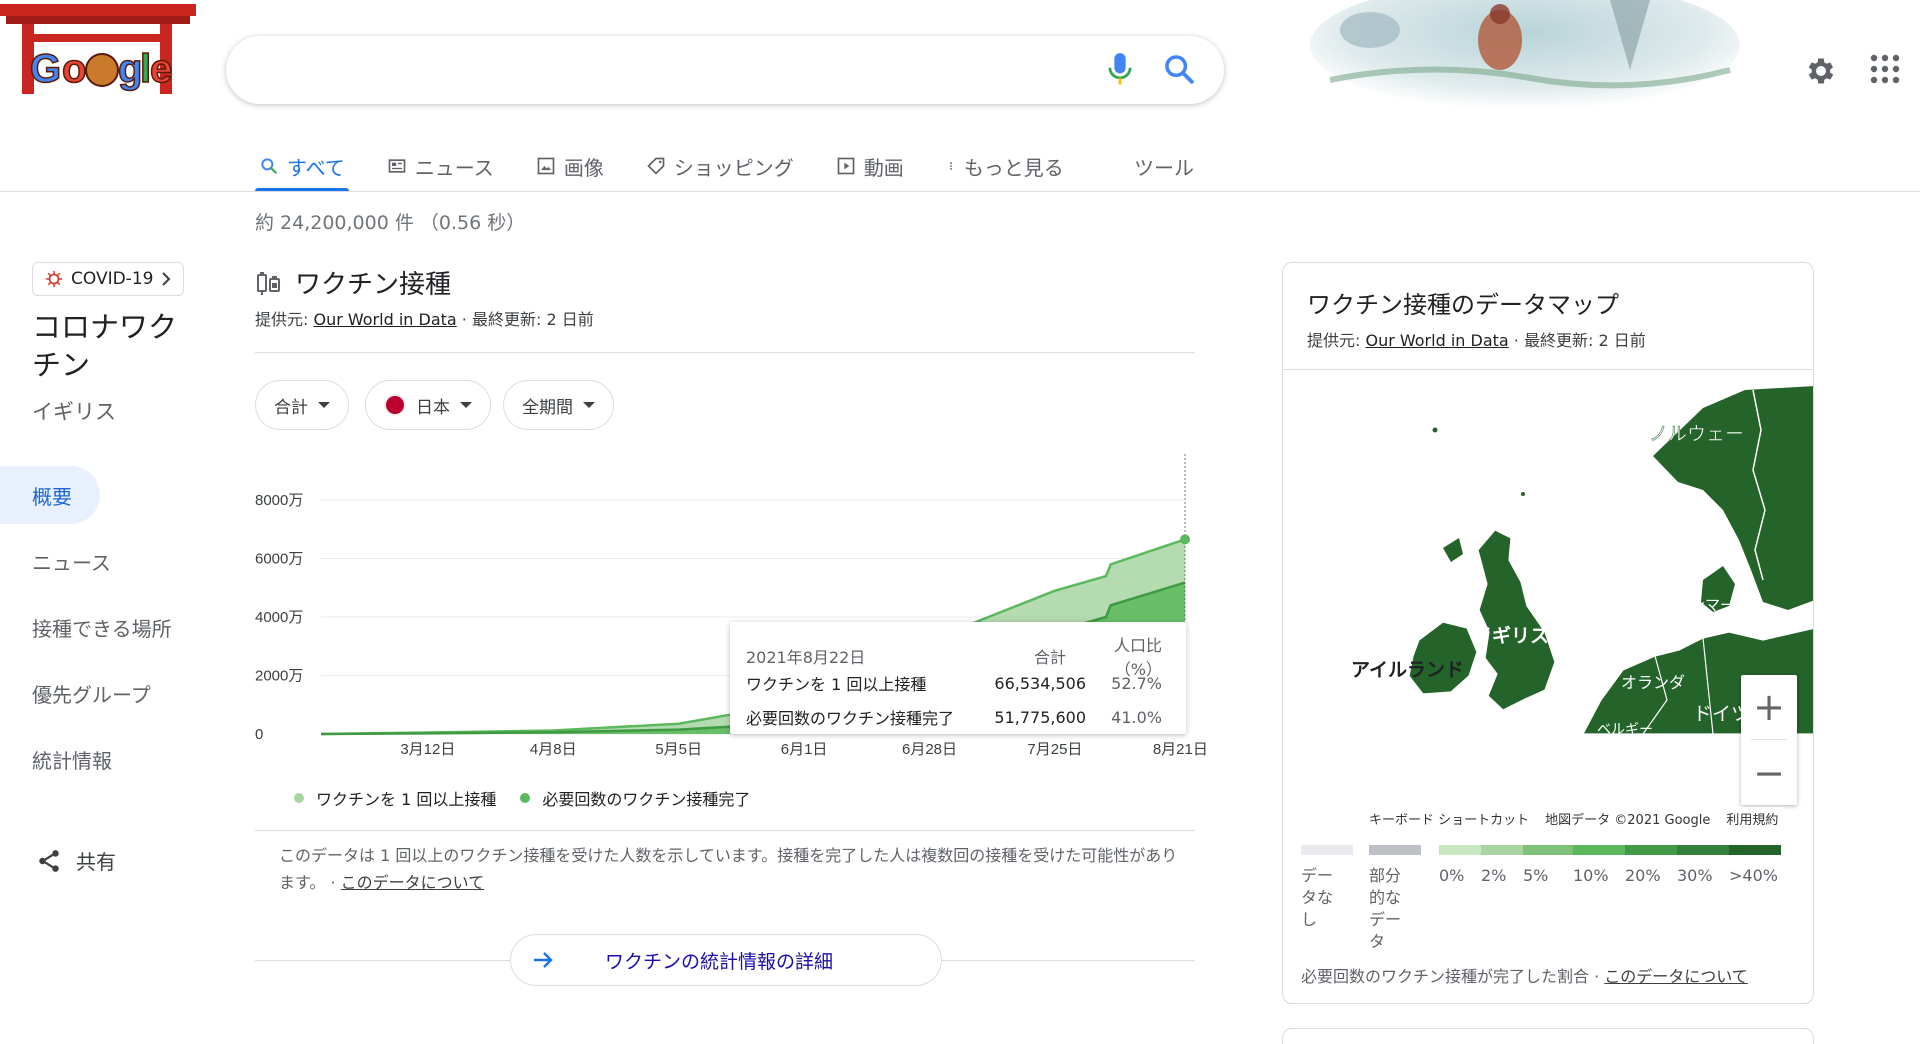 This screenshot has width=1920, height=1044. What do you see at coordinates (279, 500) in the screenshot?
I see `y-tick-label: 8000万` at bounding box center [279, 500].